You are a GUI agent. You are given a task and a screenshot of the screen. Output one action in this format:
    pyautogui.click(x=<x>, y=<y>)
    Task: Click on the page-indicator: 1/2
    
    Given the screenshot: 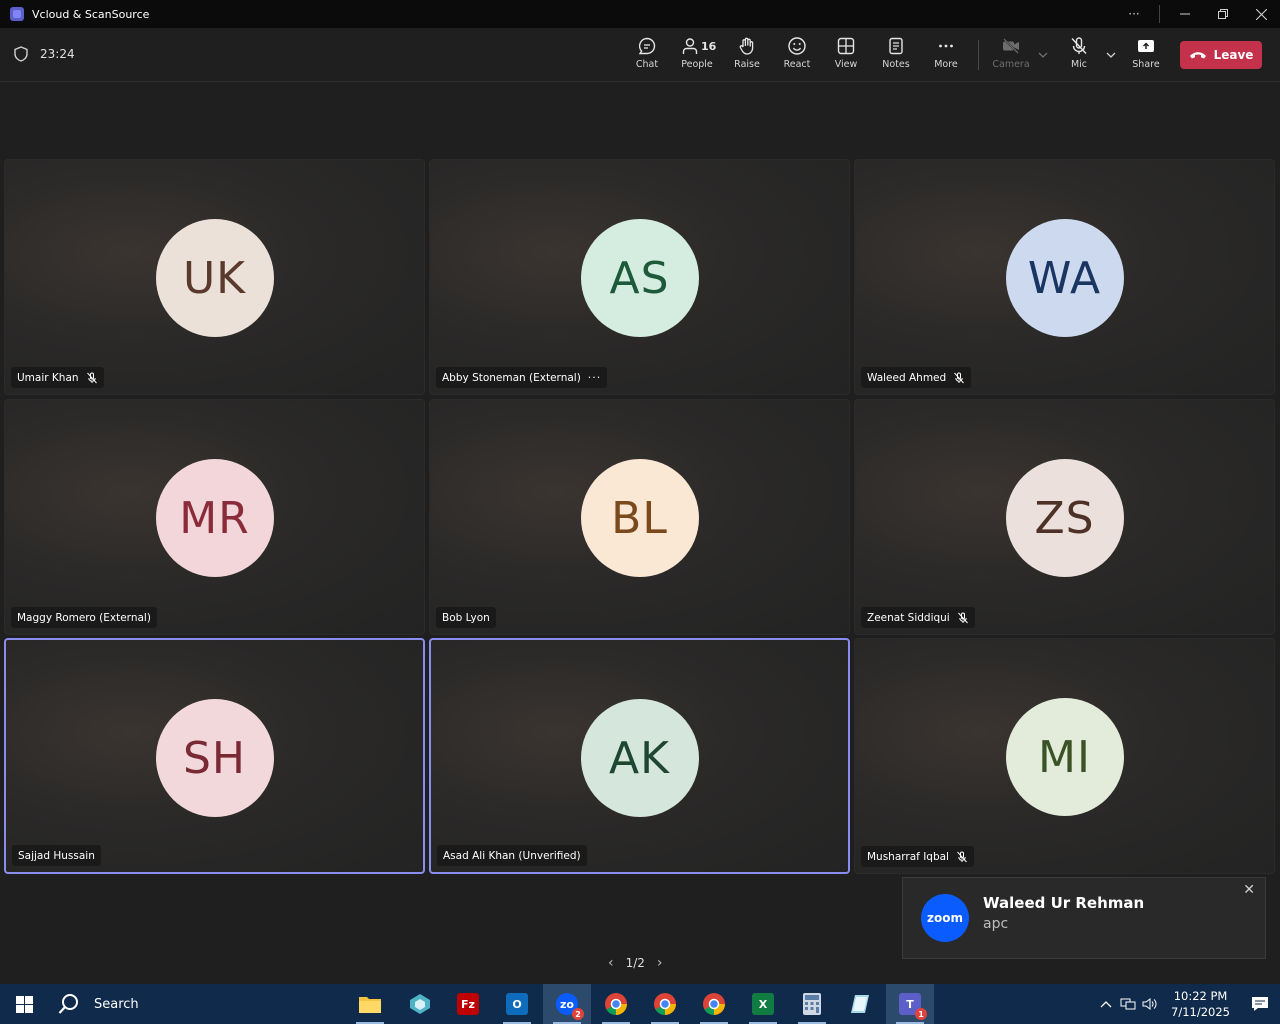 What is the action you would take?
    pyautogui.click(x=635, y=963)
    